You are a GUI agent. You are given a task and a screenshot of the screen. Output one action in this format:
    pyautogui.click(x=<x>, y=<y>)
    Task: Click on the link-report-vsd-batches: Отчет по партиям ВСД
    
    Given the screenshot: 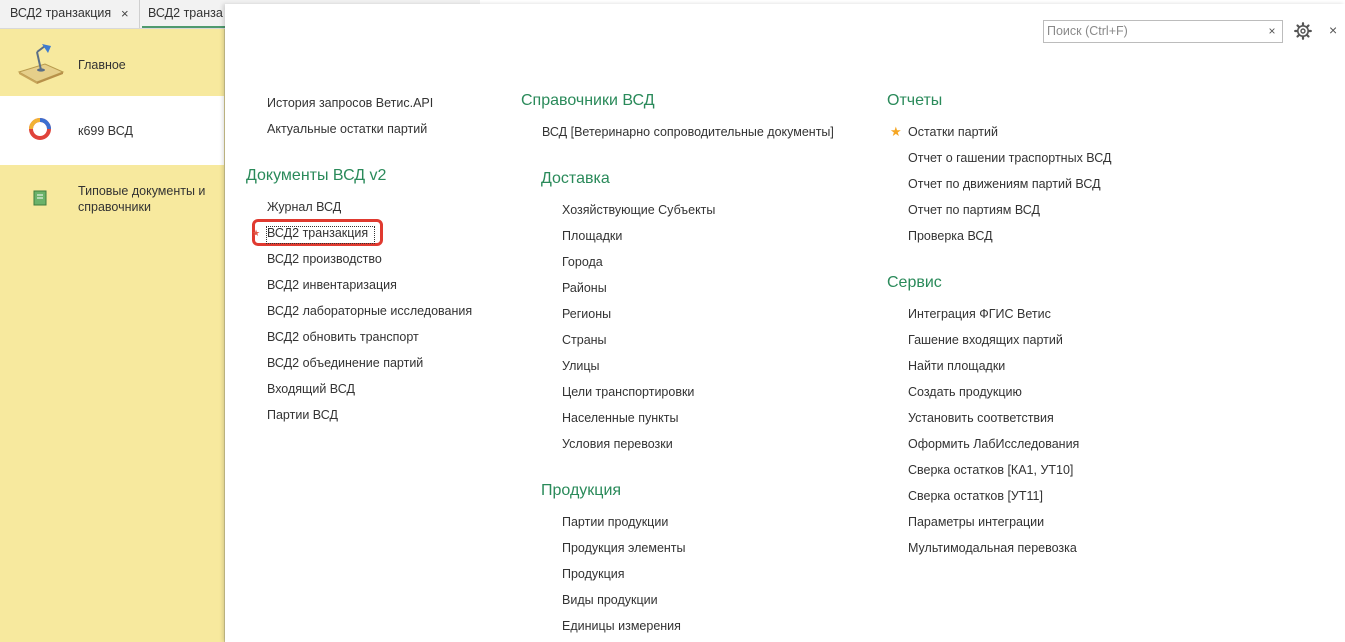 What is the action you would take?
    pyautogui.click(x=974, y=210)
    